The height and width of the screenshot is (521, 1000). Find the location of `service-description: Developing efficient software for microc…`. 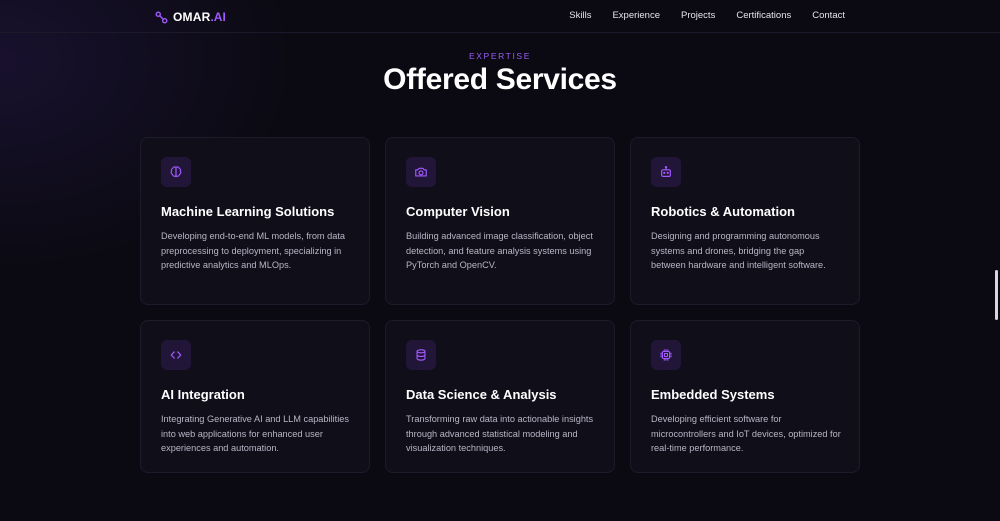

service-description: Developing efficient software for microc… is located at coordinates (746, 433).